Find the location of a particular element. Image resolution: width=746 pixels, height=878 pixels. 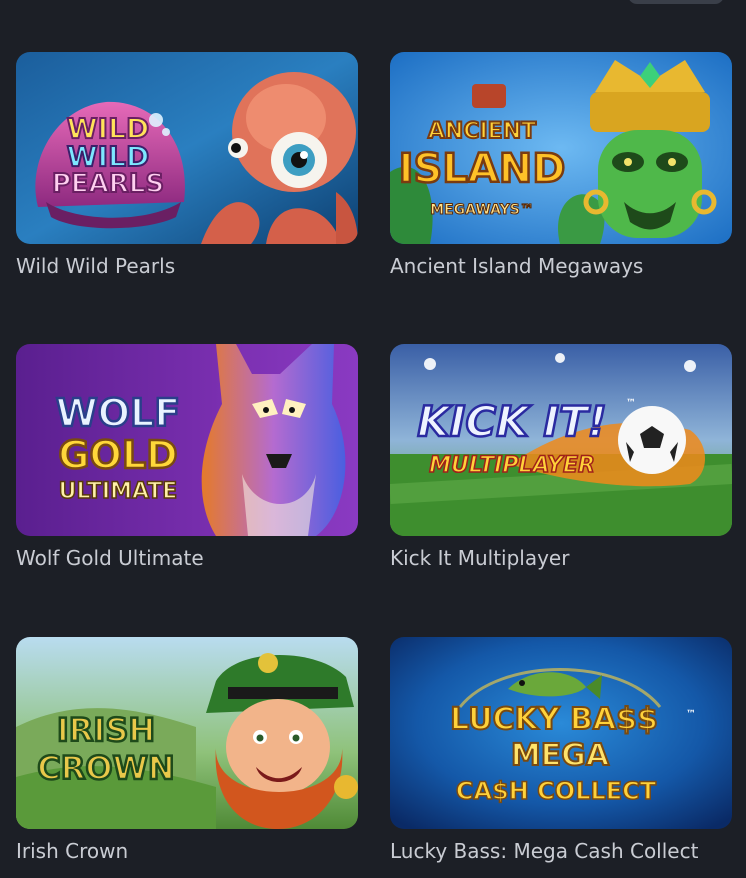

game-thumbnail: IRISH CROWN is located at coordinates (187, 733).